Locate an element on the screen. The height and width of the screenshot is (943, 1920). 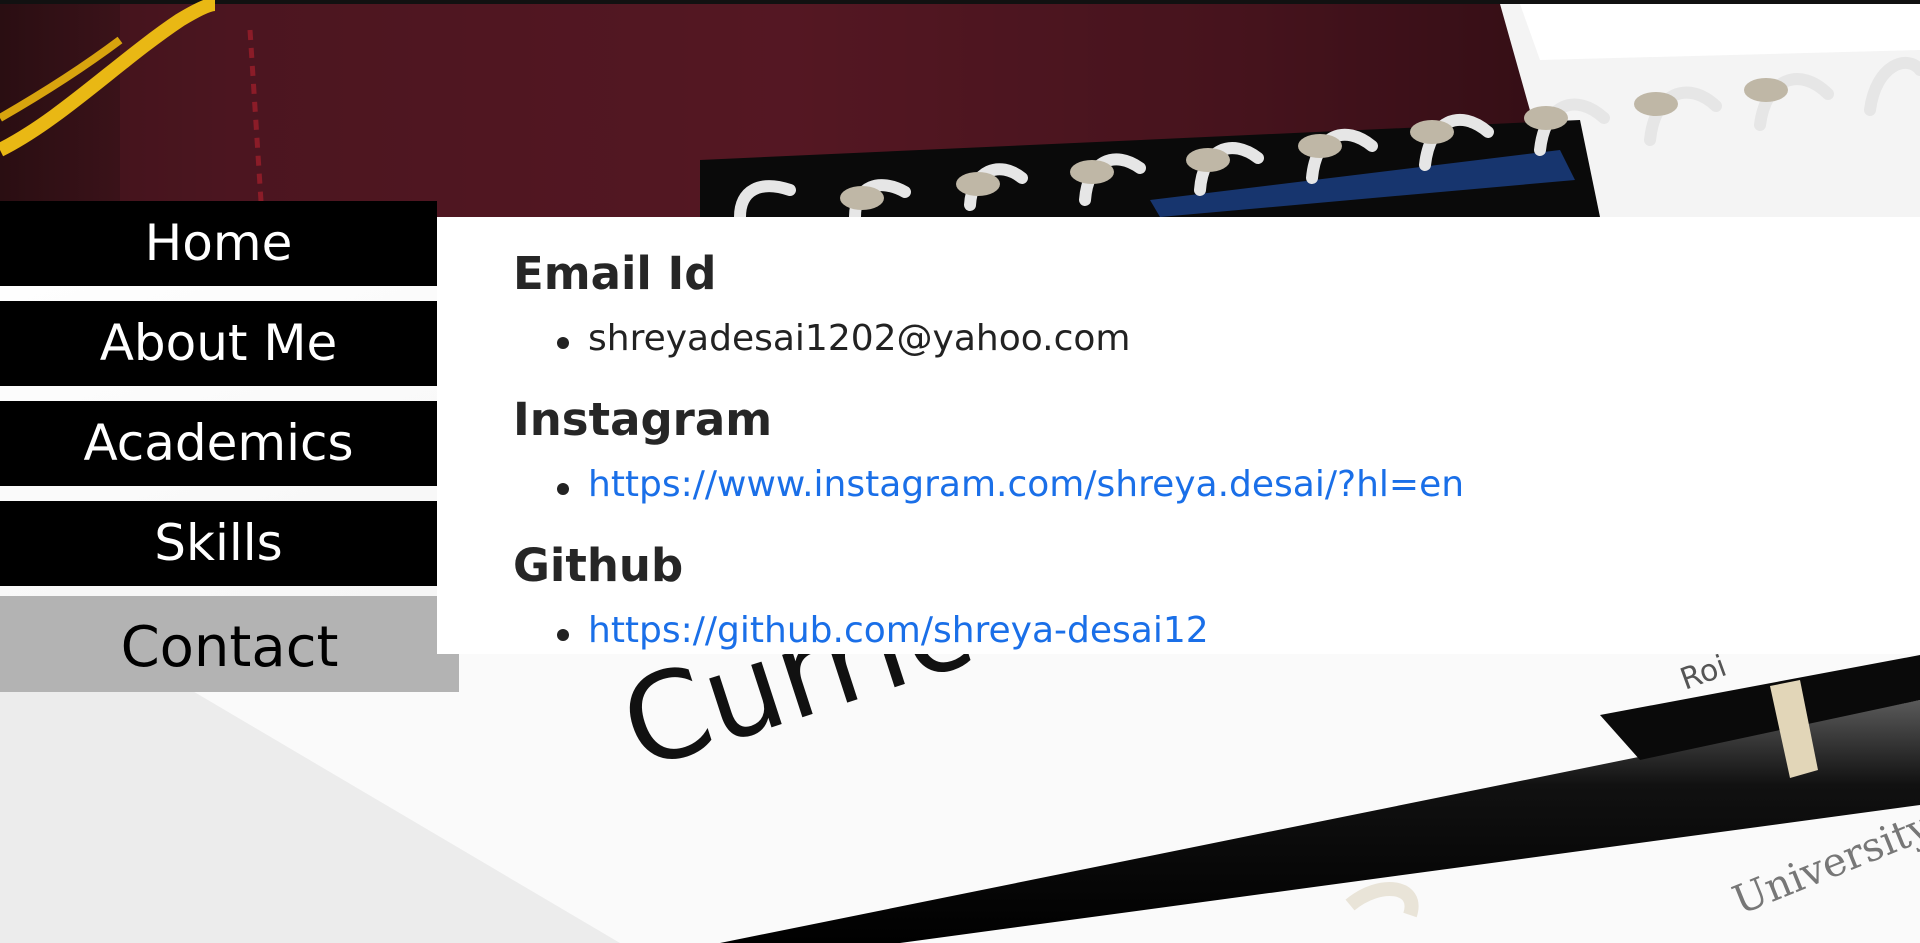
nav-about-me: About Me is located at coordinates (218, 343).